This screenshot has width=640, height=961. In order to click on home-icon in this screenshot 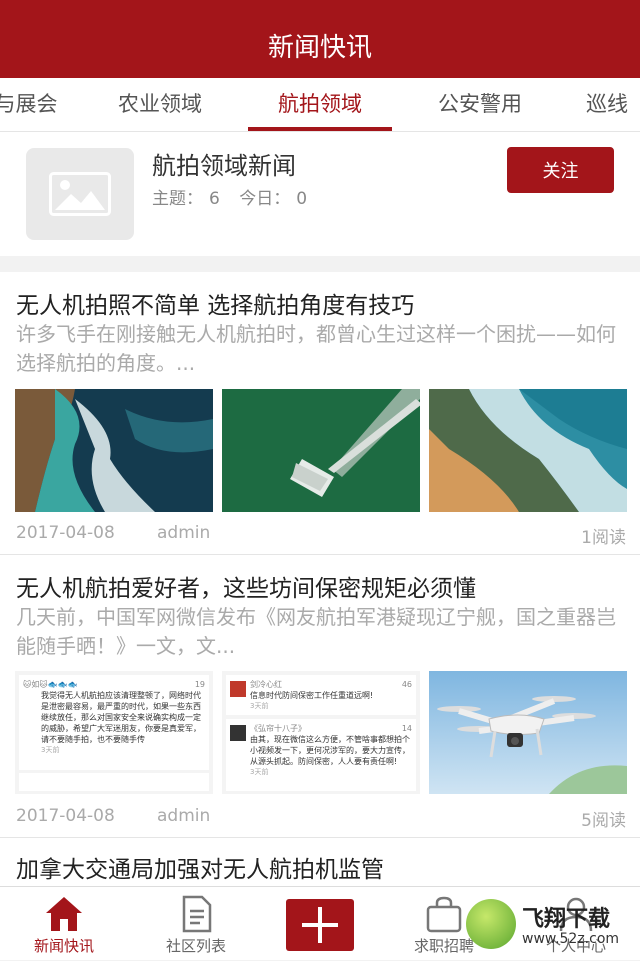, I will do `click(64, 914)`.